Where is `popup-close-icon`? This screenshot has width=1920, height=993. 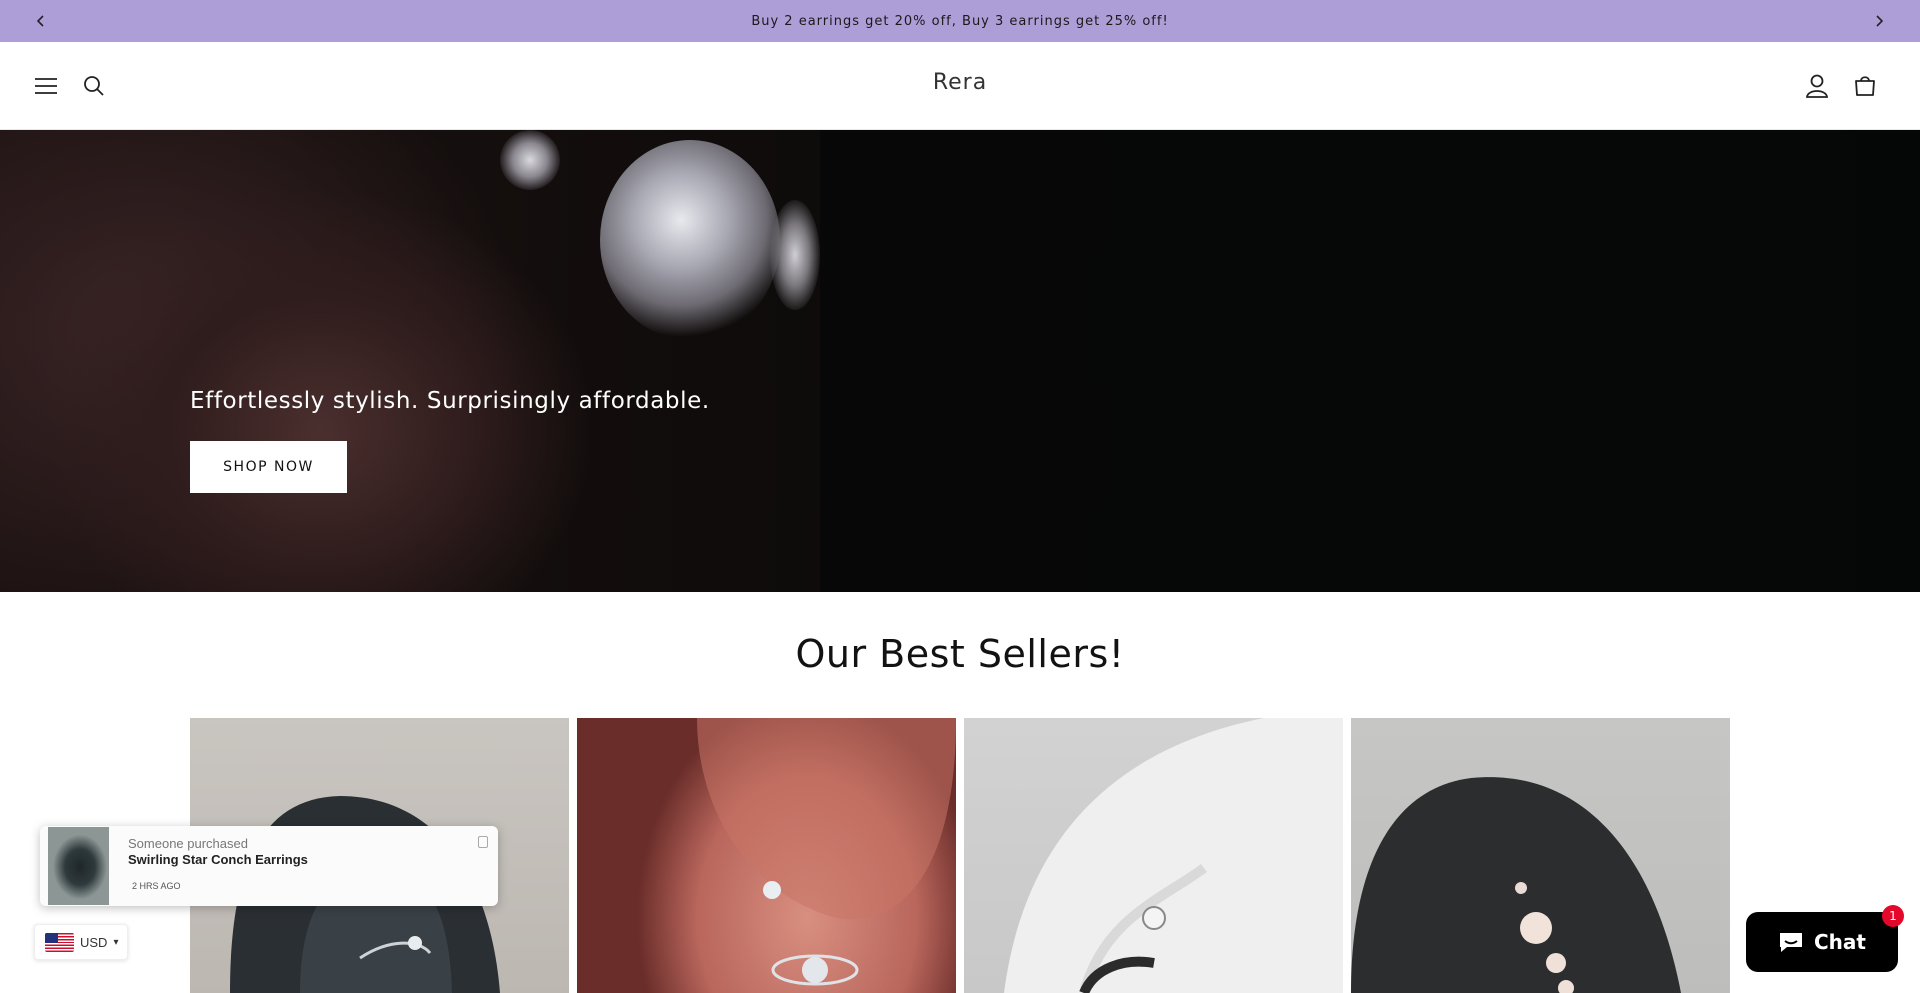
popup-close-icon is located at coordinates (483, 842).